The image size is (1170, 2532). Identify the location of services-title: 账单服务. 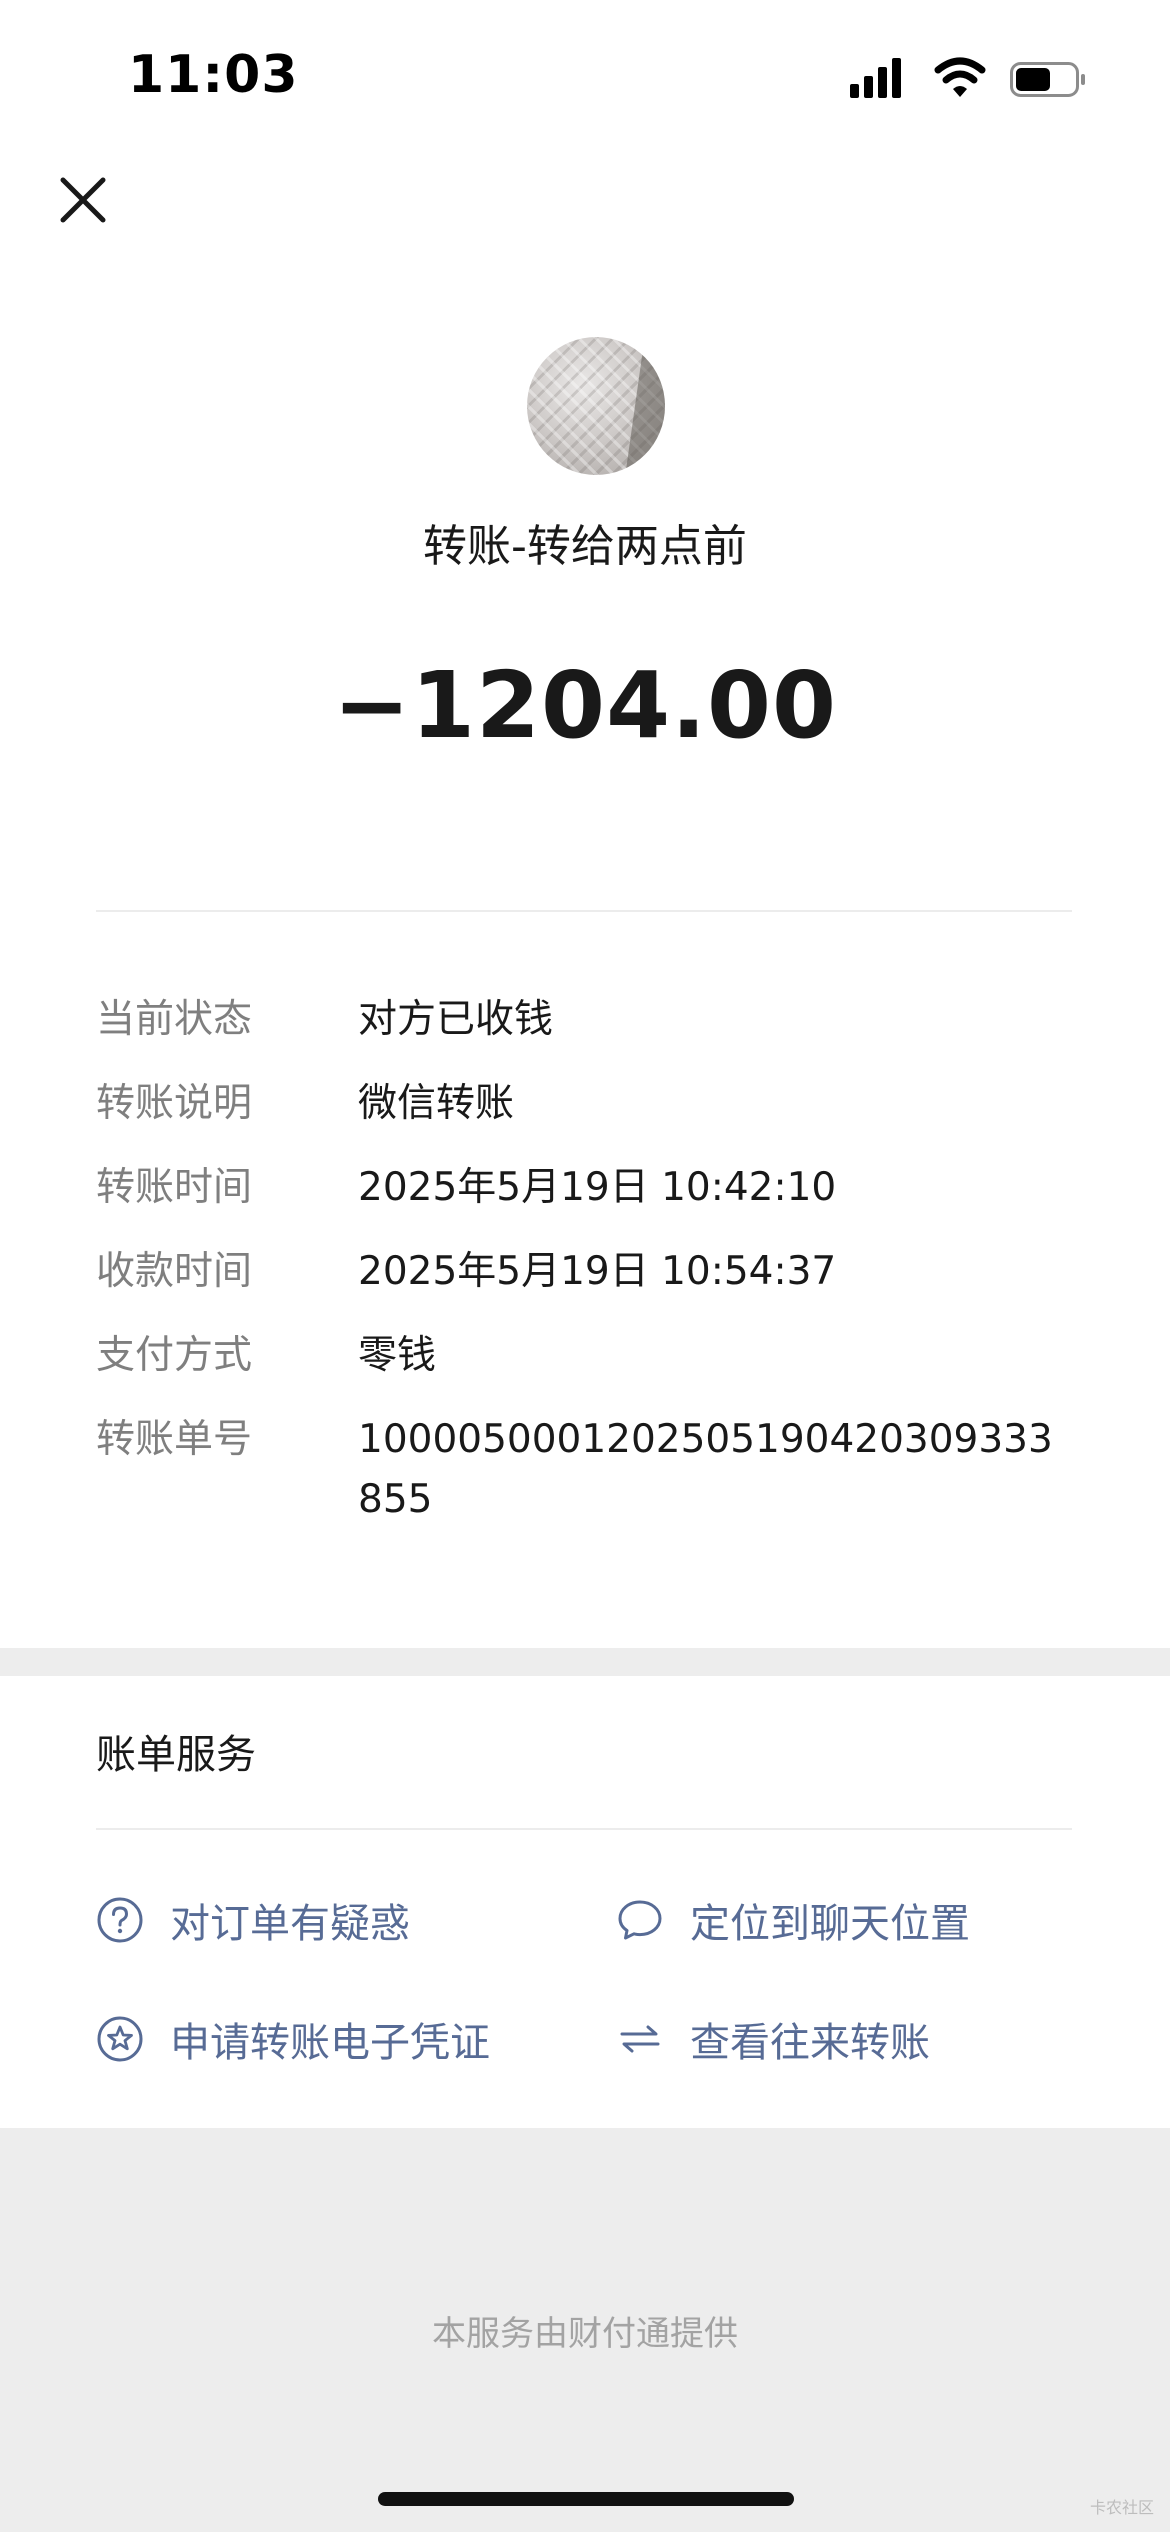
(176, 1755).